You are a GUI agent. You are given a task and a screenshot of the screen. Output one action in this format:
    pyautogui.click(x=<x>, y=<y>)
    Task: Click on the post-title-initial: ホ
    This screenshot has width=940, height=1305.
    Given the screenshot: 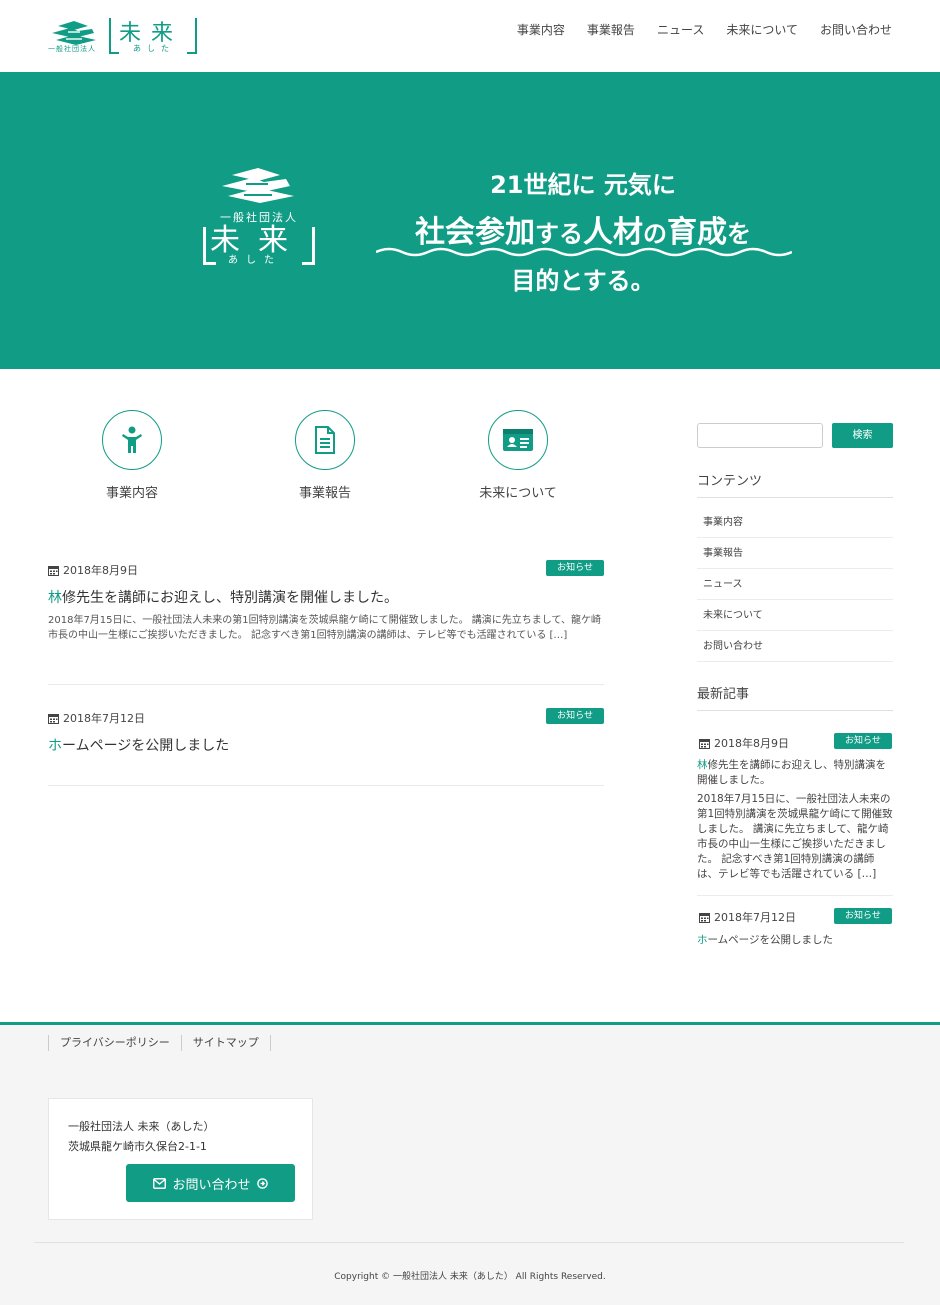 What is the action you would take?
    pyautogui.click(x=55, y=746)
    